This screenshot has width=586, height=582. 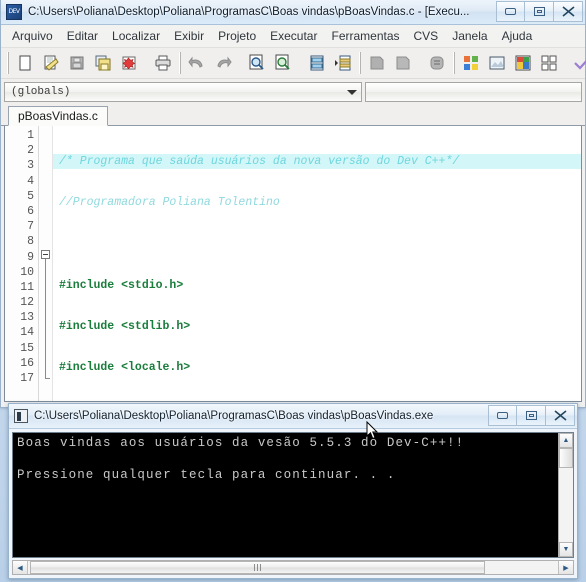 I want to click on line-number: 5, so click(x=30, y=196).